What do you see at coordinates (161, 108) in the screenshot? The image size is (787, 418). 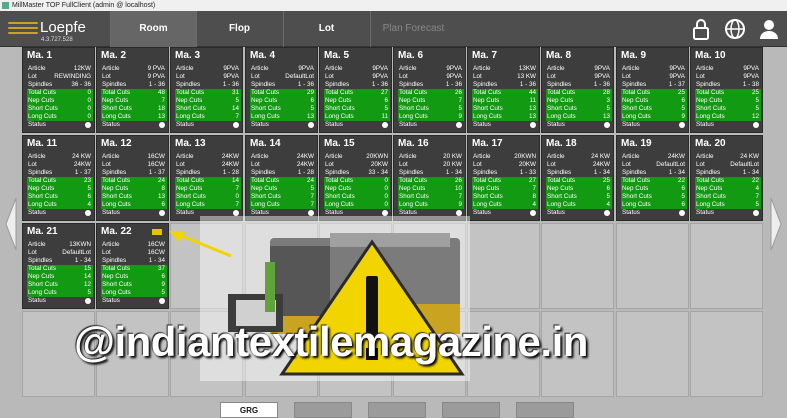 I see `stat-value: 18` at bounding box center [161, 108].